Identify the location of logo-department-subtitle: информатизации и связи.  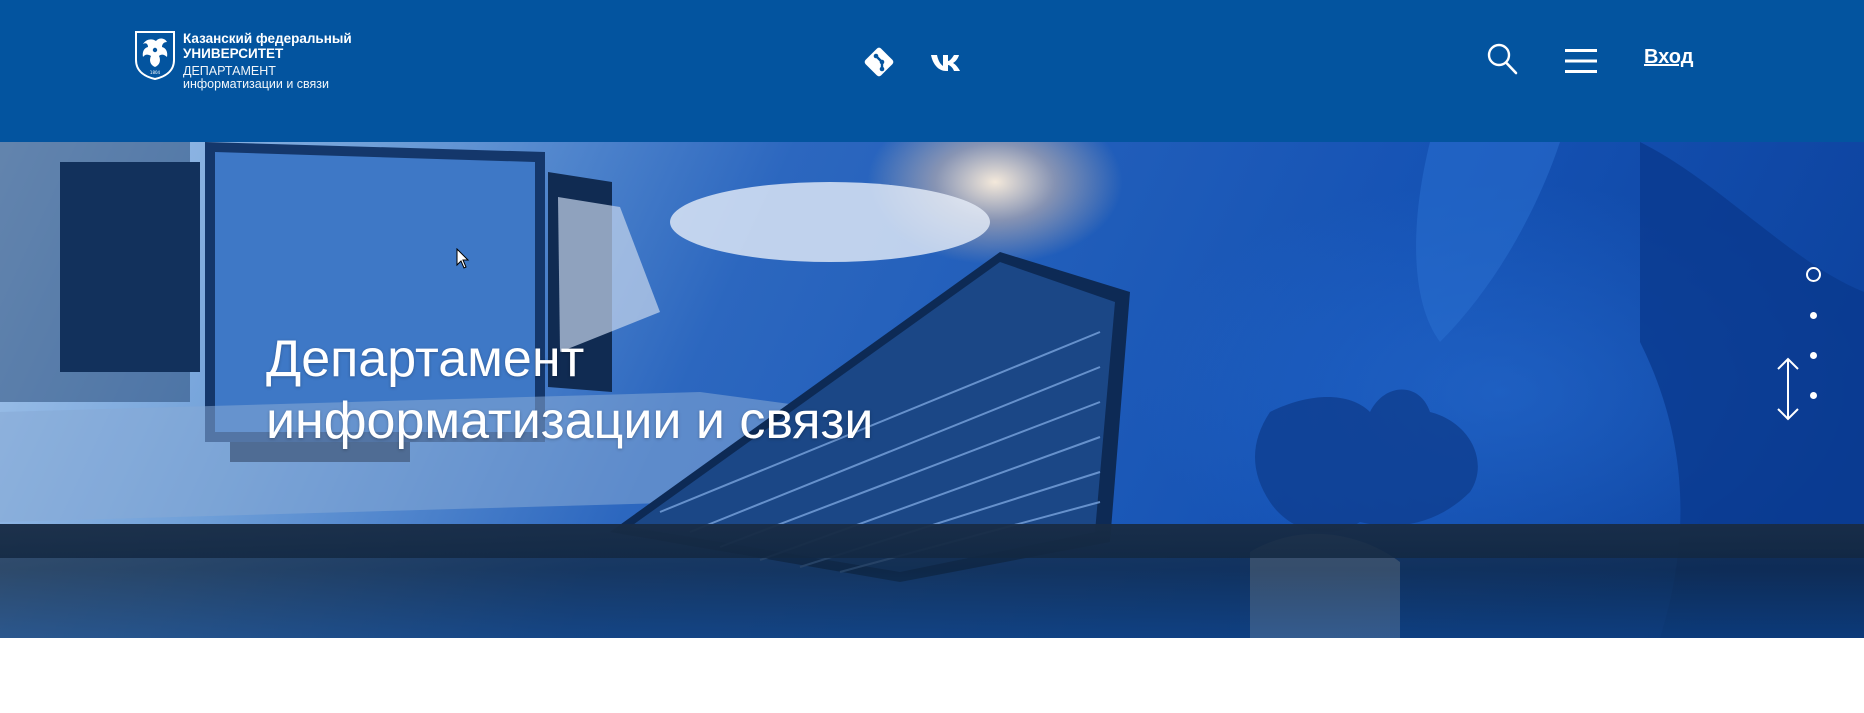
(256, 84).